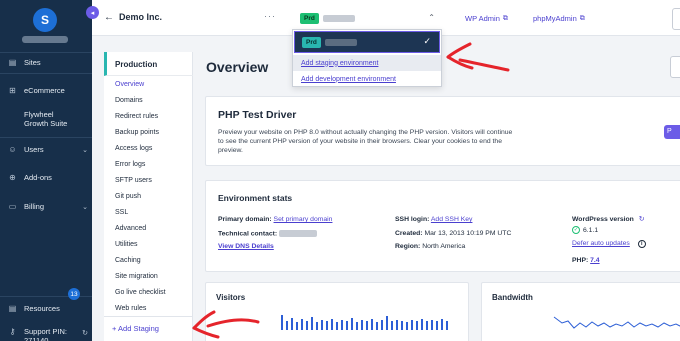  I want to click on wp-admin-label: WP Admin, so click(482, 18).